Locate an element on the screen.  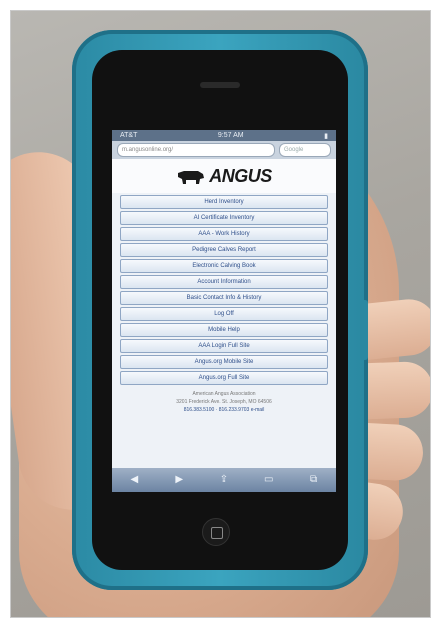
home-button is located at coordinates (216, 532).